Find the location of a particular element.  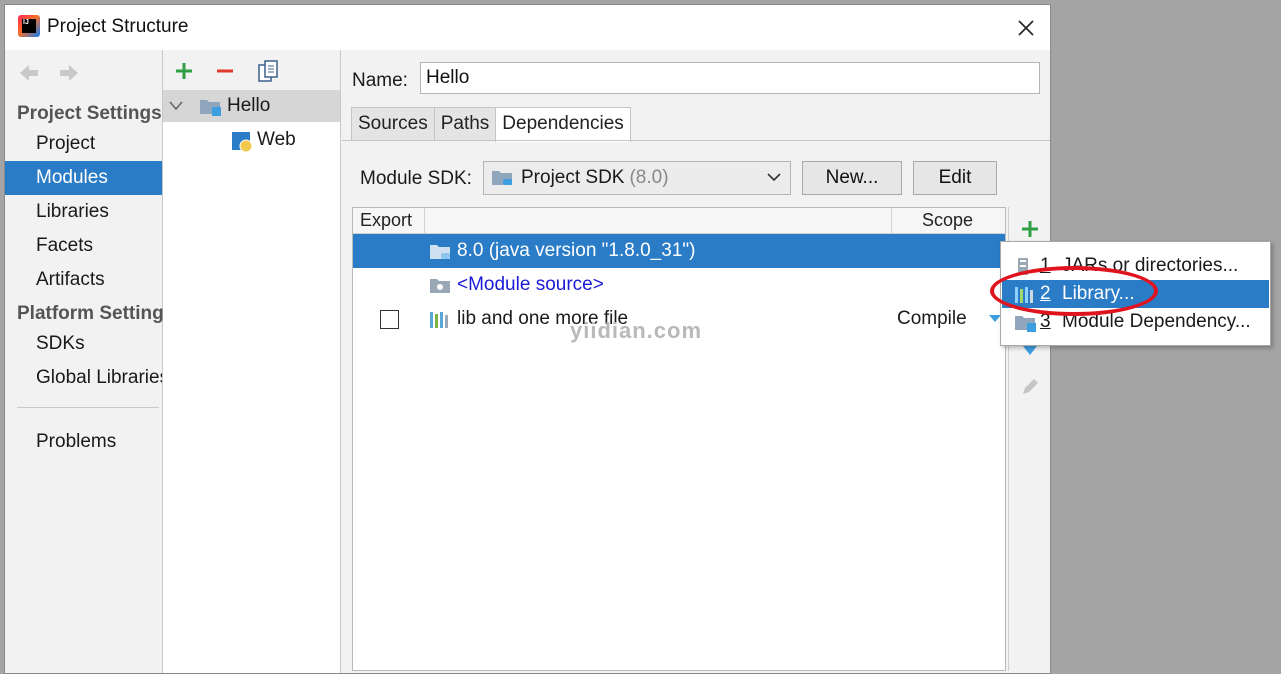

sidebar-item-sdks: SDKs is located at coordinates (83, 344).